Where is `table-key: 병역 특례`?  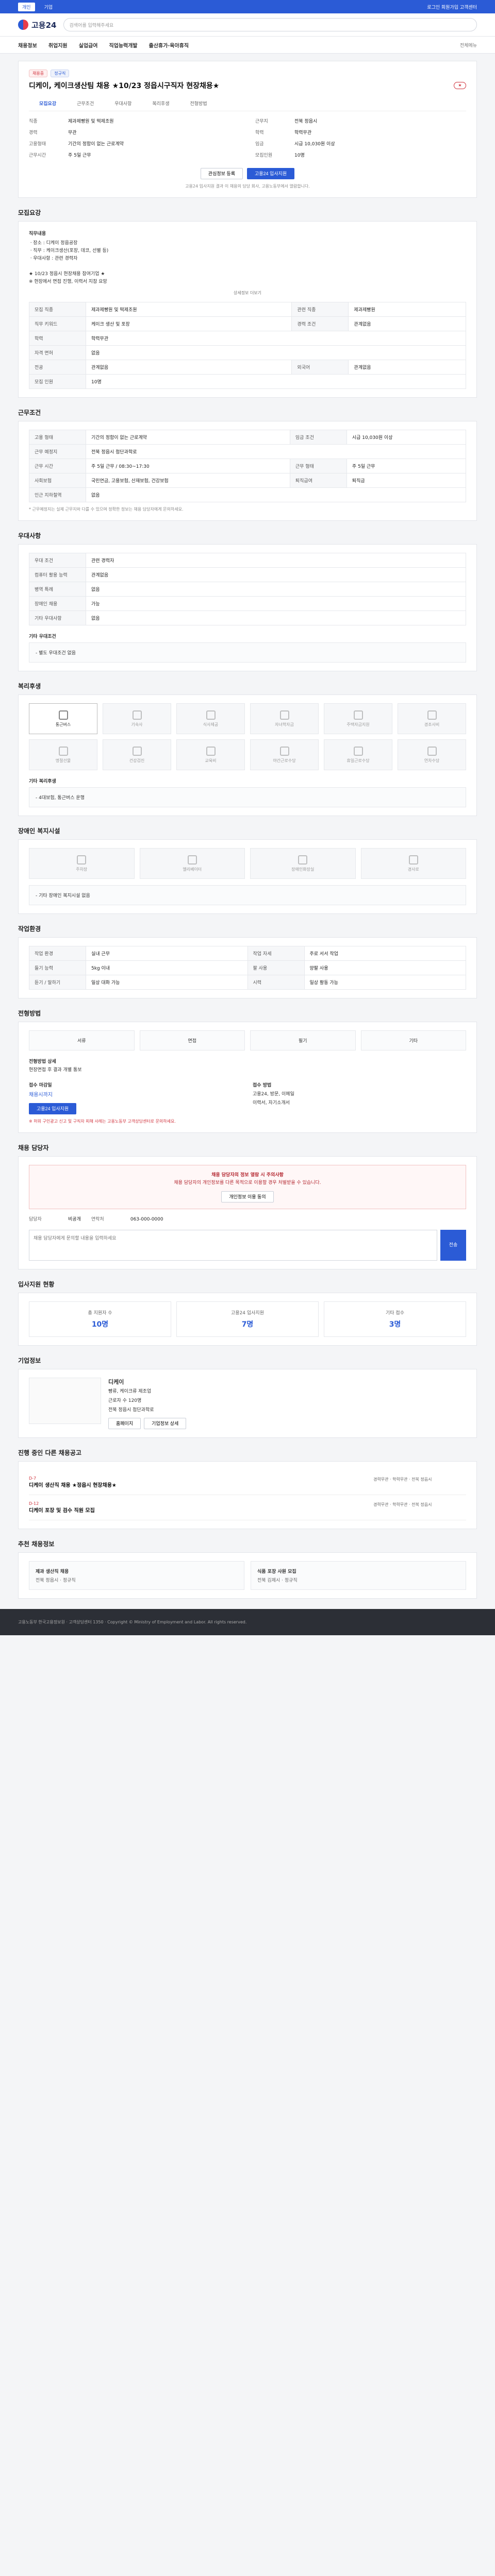 table-key: 병역 특례 is located at coordinates (57, 589).